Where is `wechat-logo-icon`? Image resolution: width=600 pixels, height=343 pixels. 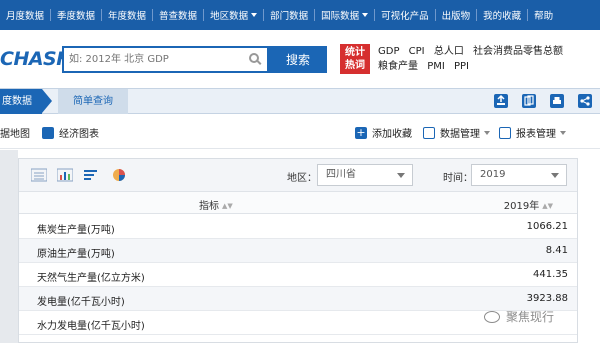 wechat-logo-icon is located at coordinates (492, 316).